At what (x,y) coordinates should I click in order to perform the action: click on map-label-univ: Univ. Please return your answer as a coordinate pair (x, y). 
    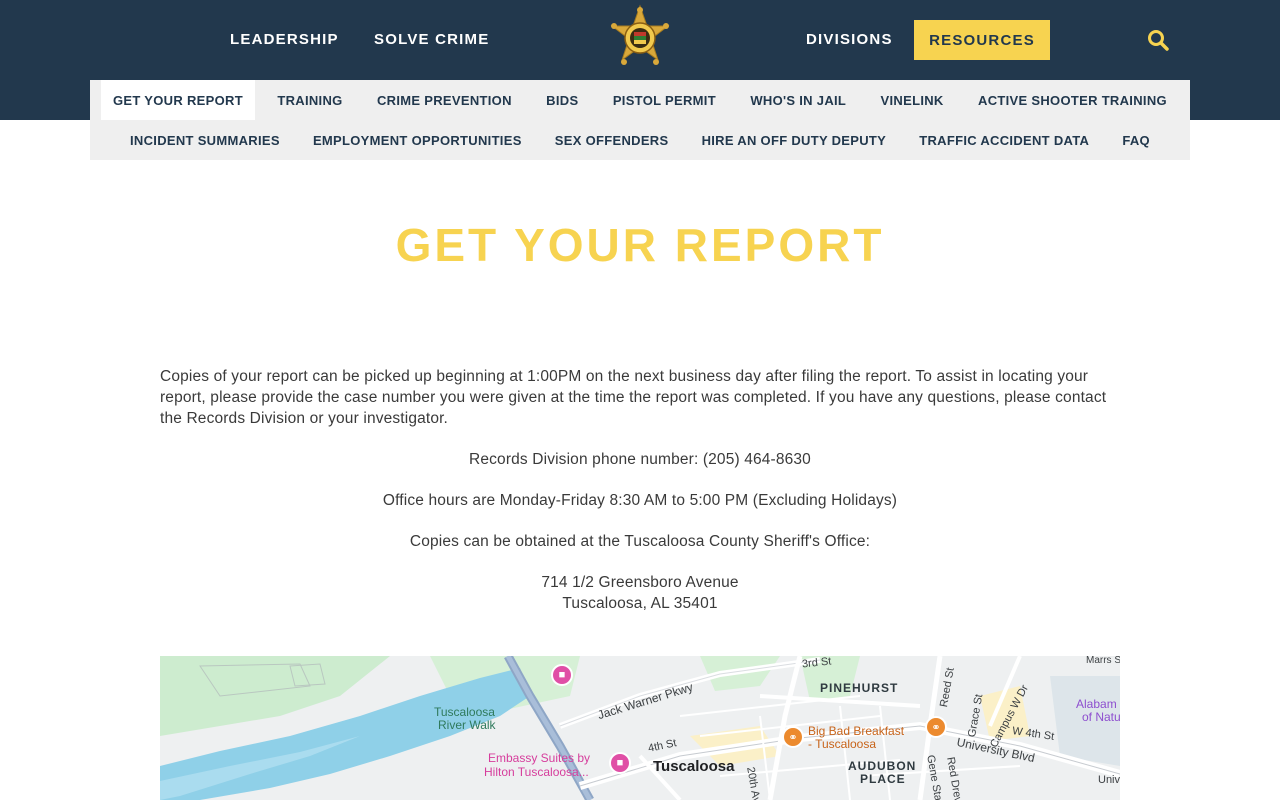
    Looking at the image, I should click on (1109, 780).